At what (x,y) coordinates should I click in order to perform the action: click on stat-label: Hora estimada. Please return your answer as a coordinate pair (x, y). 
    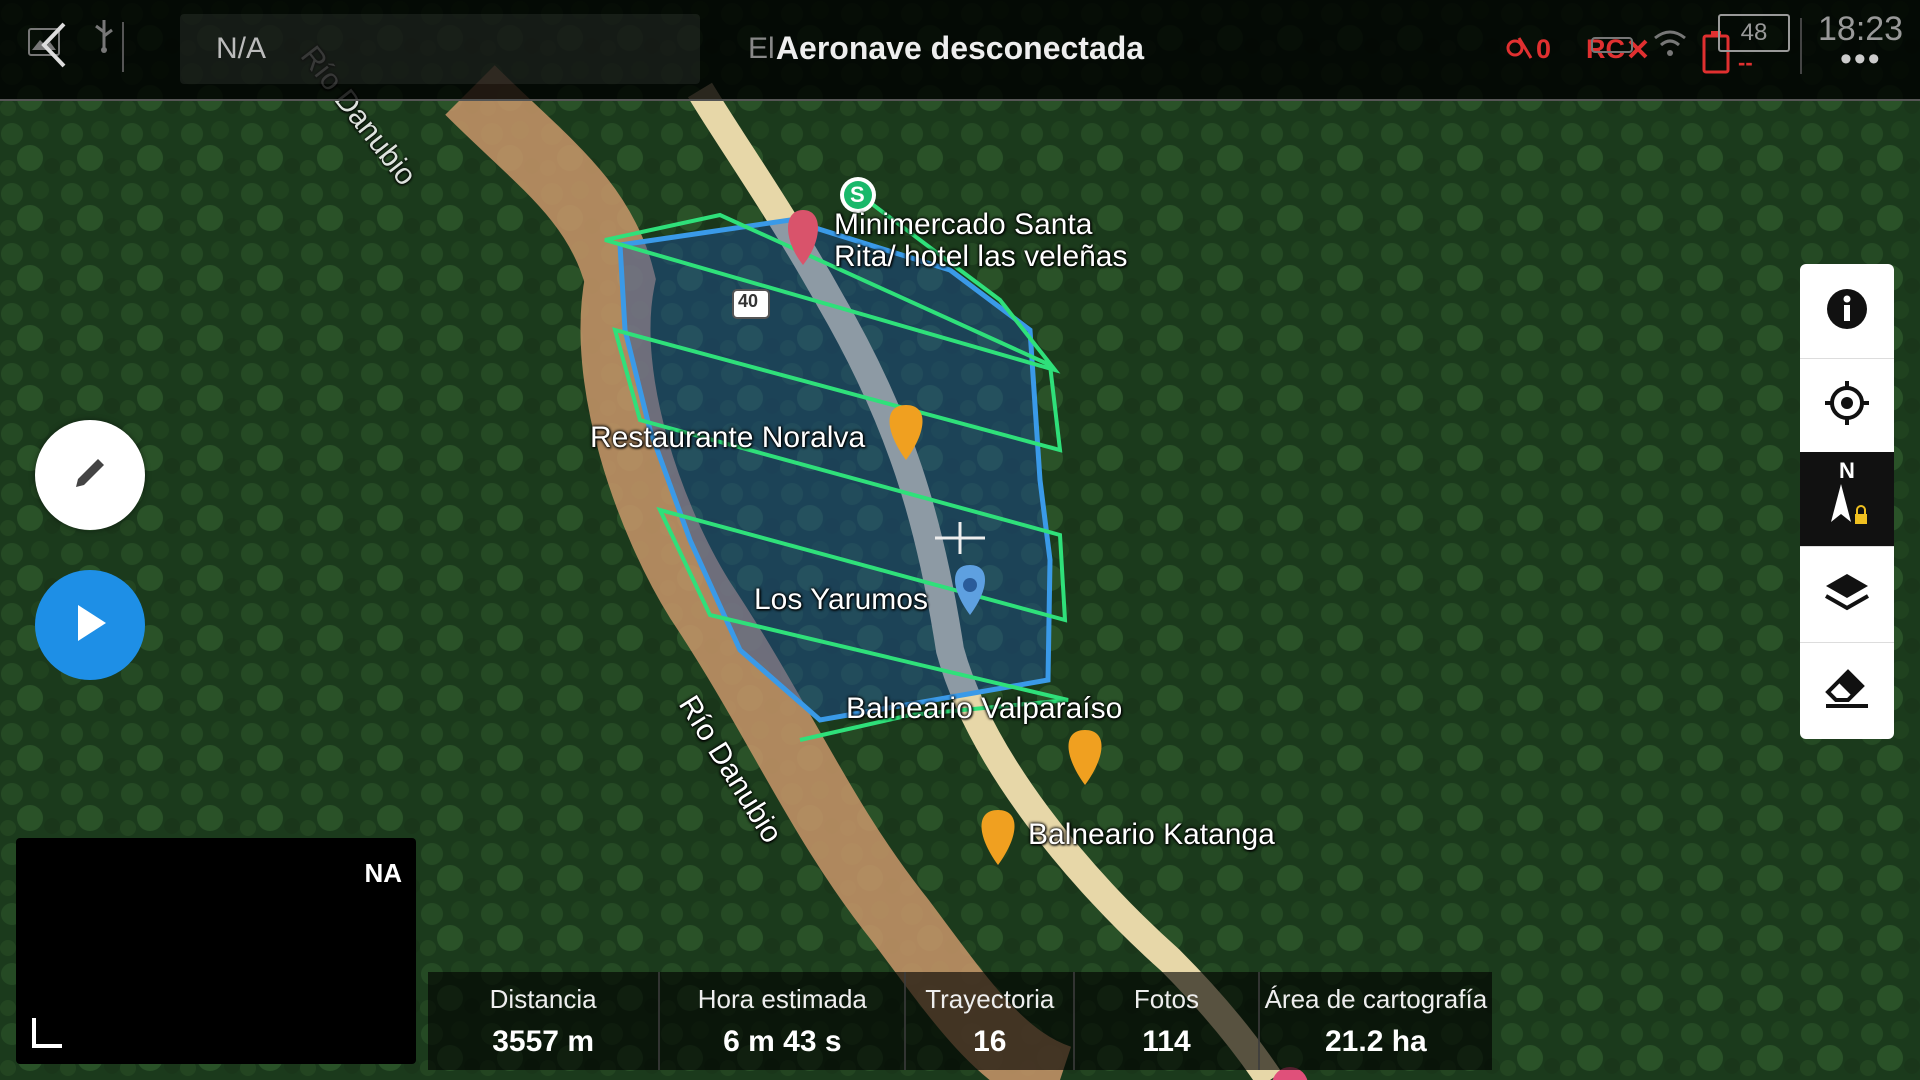
    Looking at the image, I should click on (782, 999).